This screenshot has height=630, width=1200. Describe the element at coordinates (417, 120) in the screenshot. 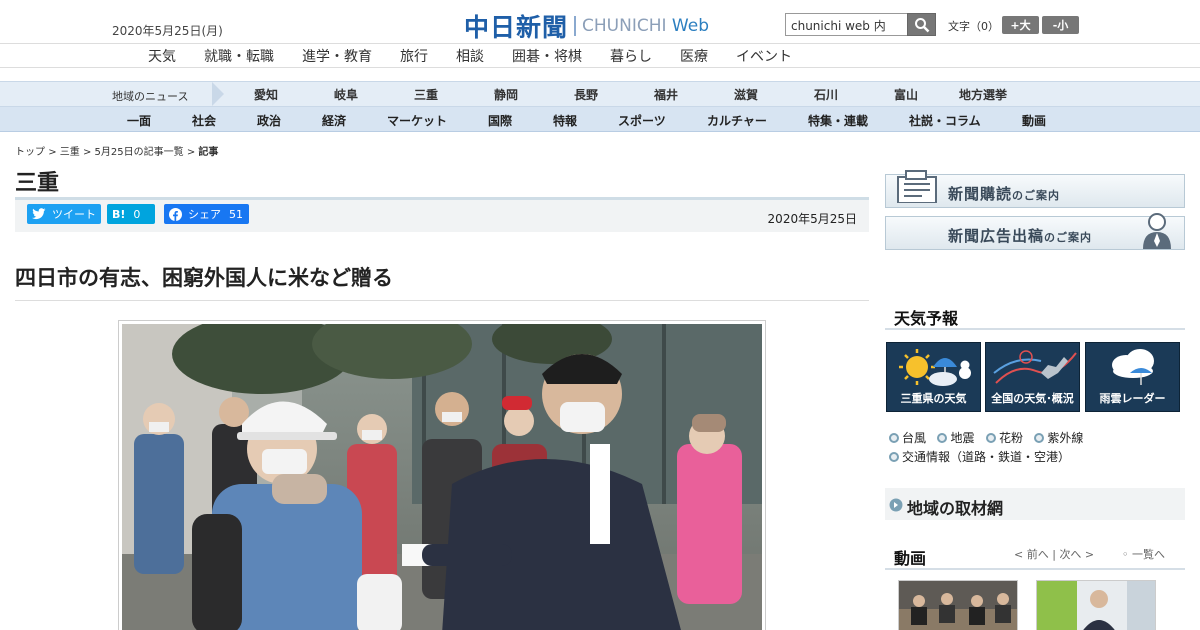

I see `section-link: マーケット` at that location.